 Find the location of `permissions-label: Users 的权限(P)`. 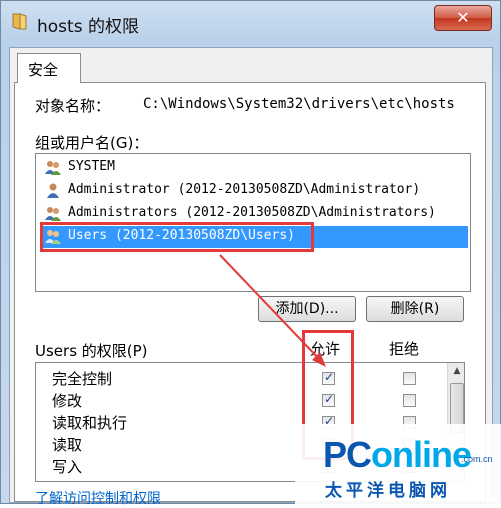

permissions-label: Users 的权限(P) is located at coordinates (91, 351).